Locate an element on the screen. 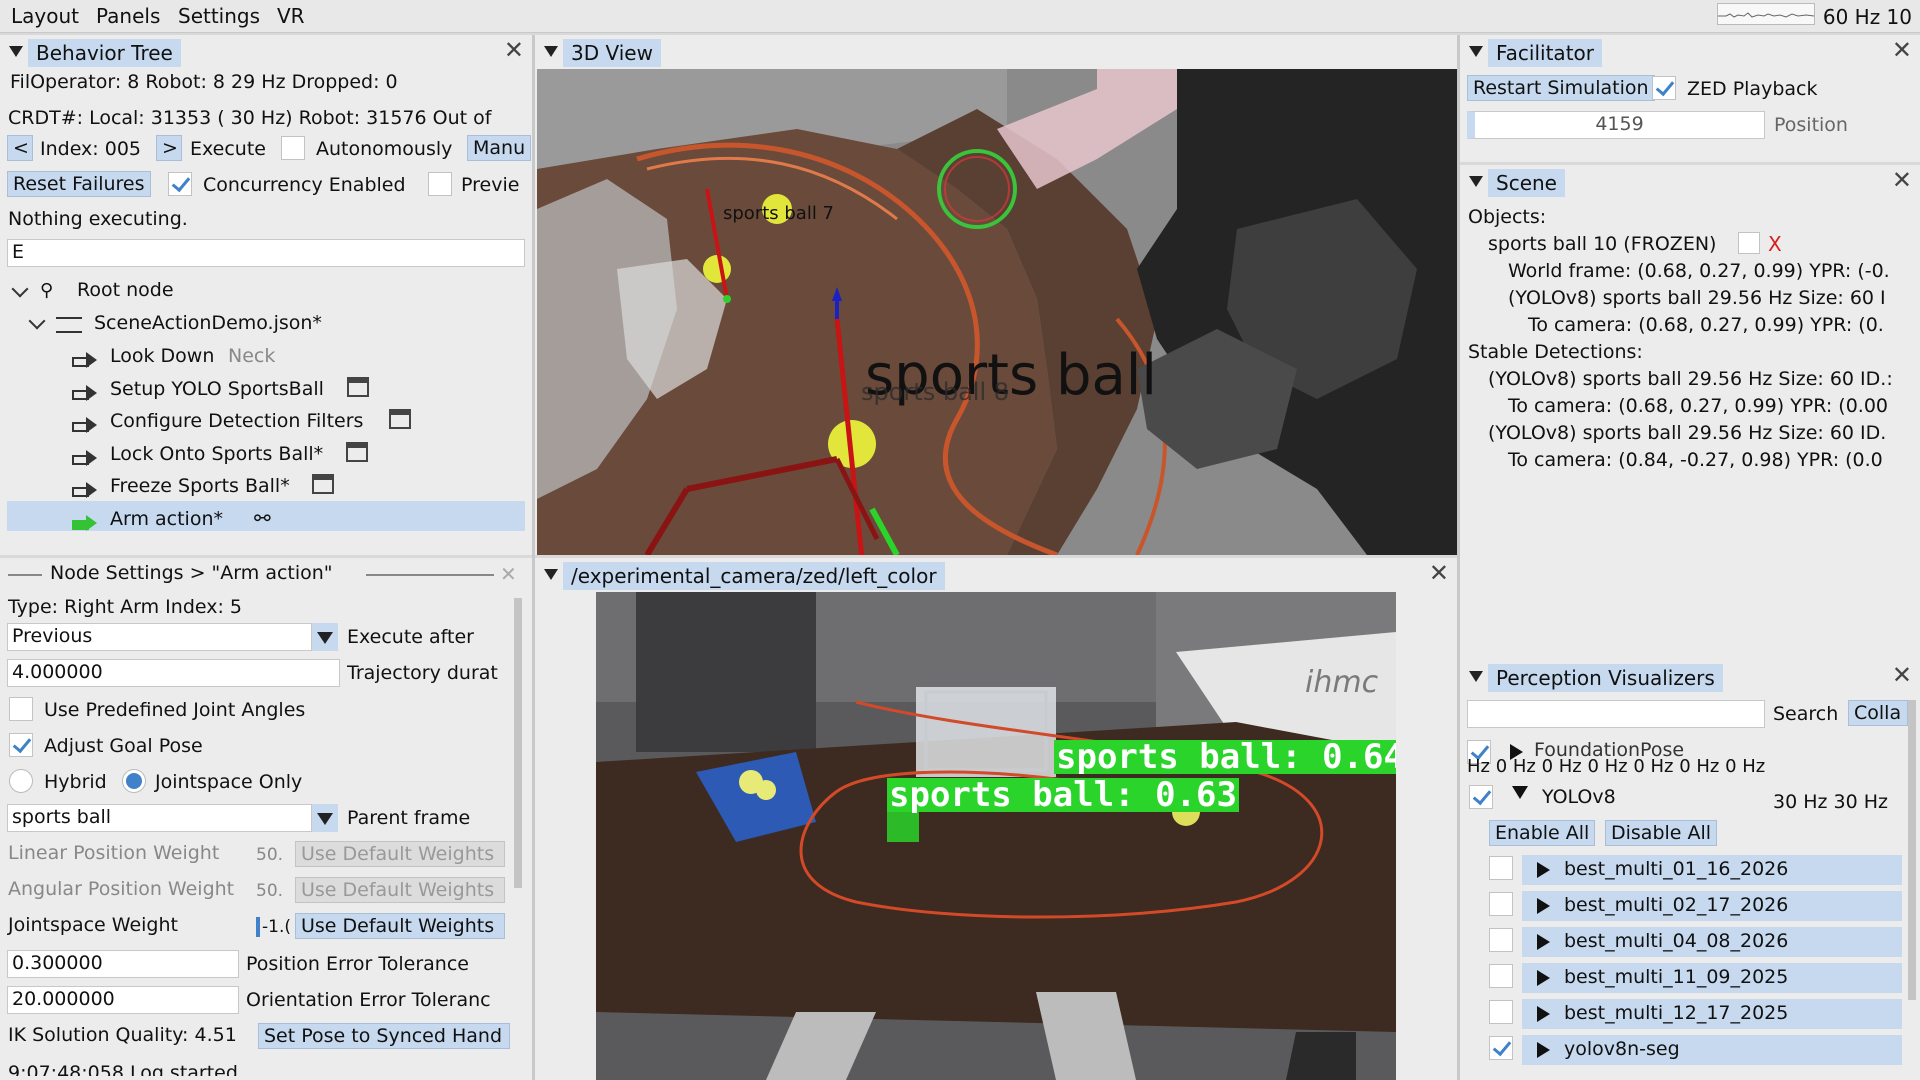 The width and height of the screenshot is (1920, 1080). angular-weight-value: 50. is located at coordinates (269, 891).